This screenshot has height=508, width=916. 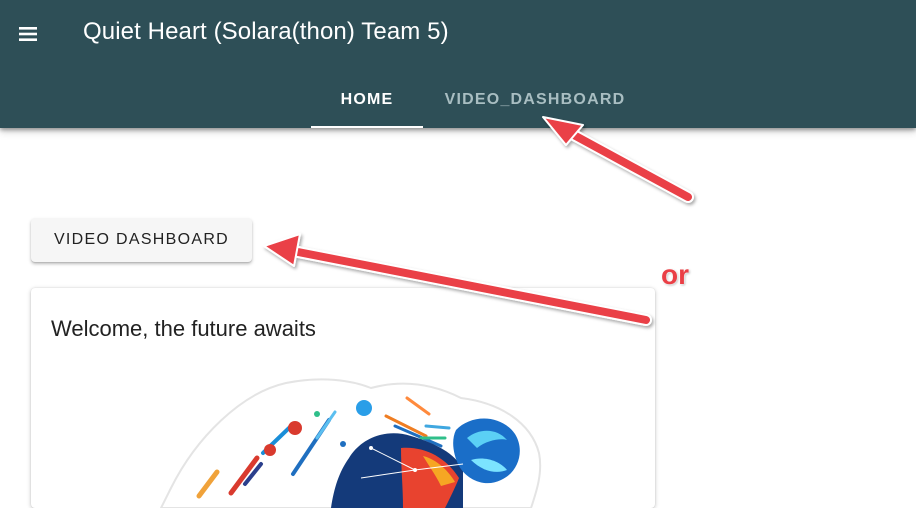 What do you see at coordinates (141, 240) in the screenshot?
I see `video-dashboard-button: Video Dashboard` at bounding box center [141, 240].